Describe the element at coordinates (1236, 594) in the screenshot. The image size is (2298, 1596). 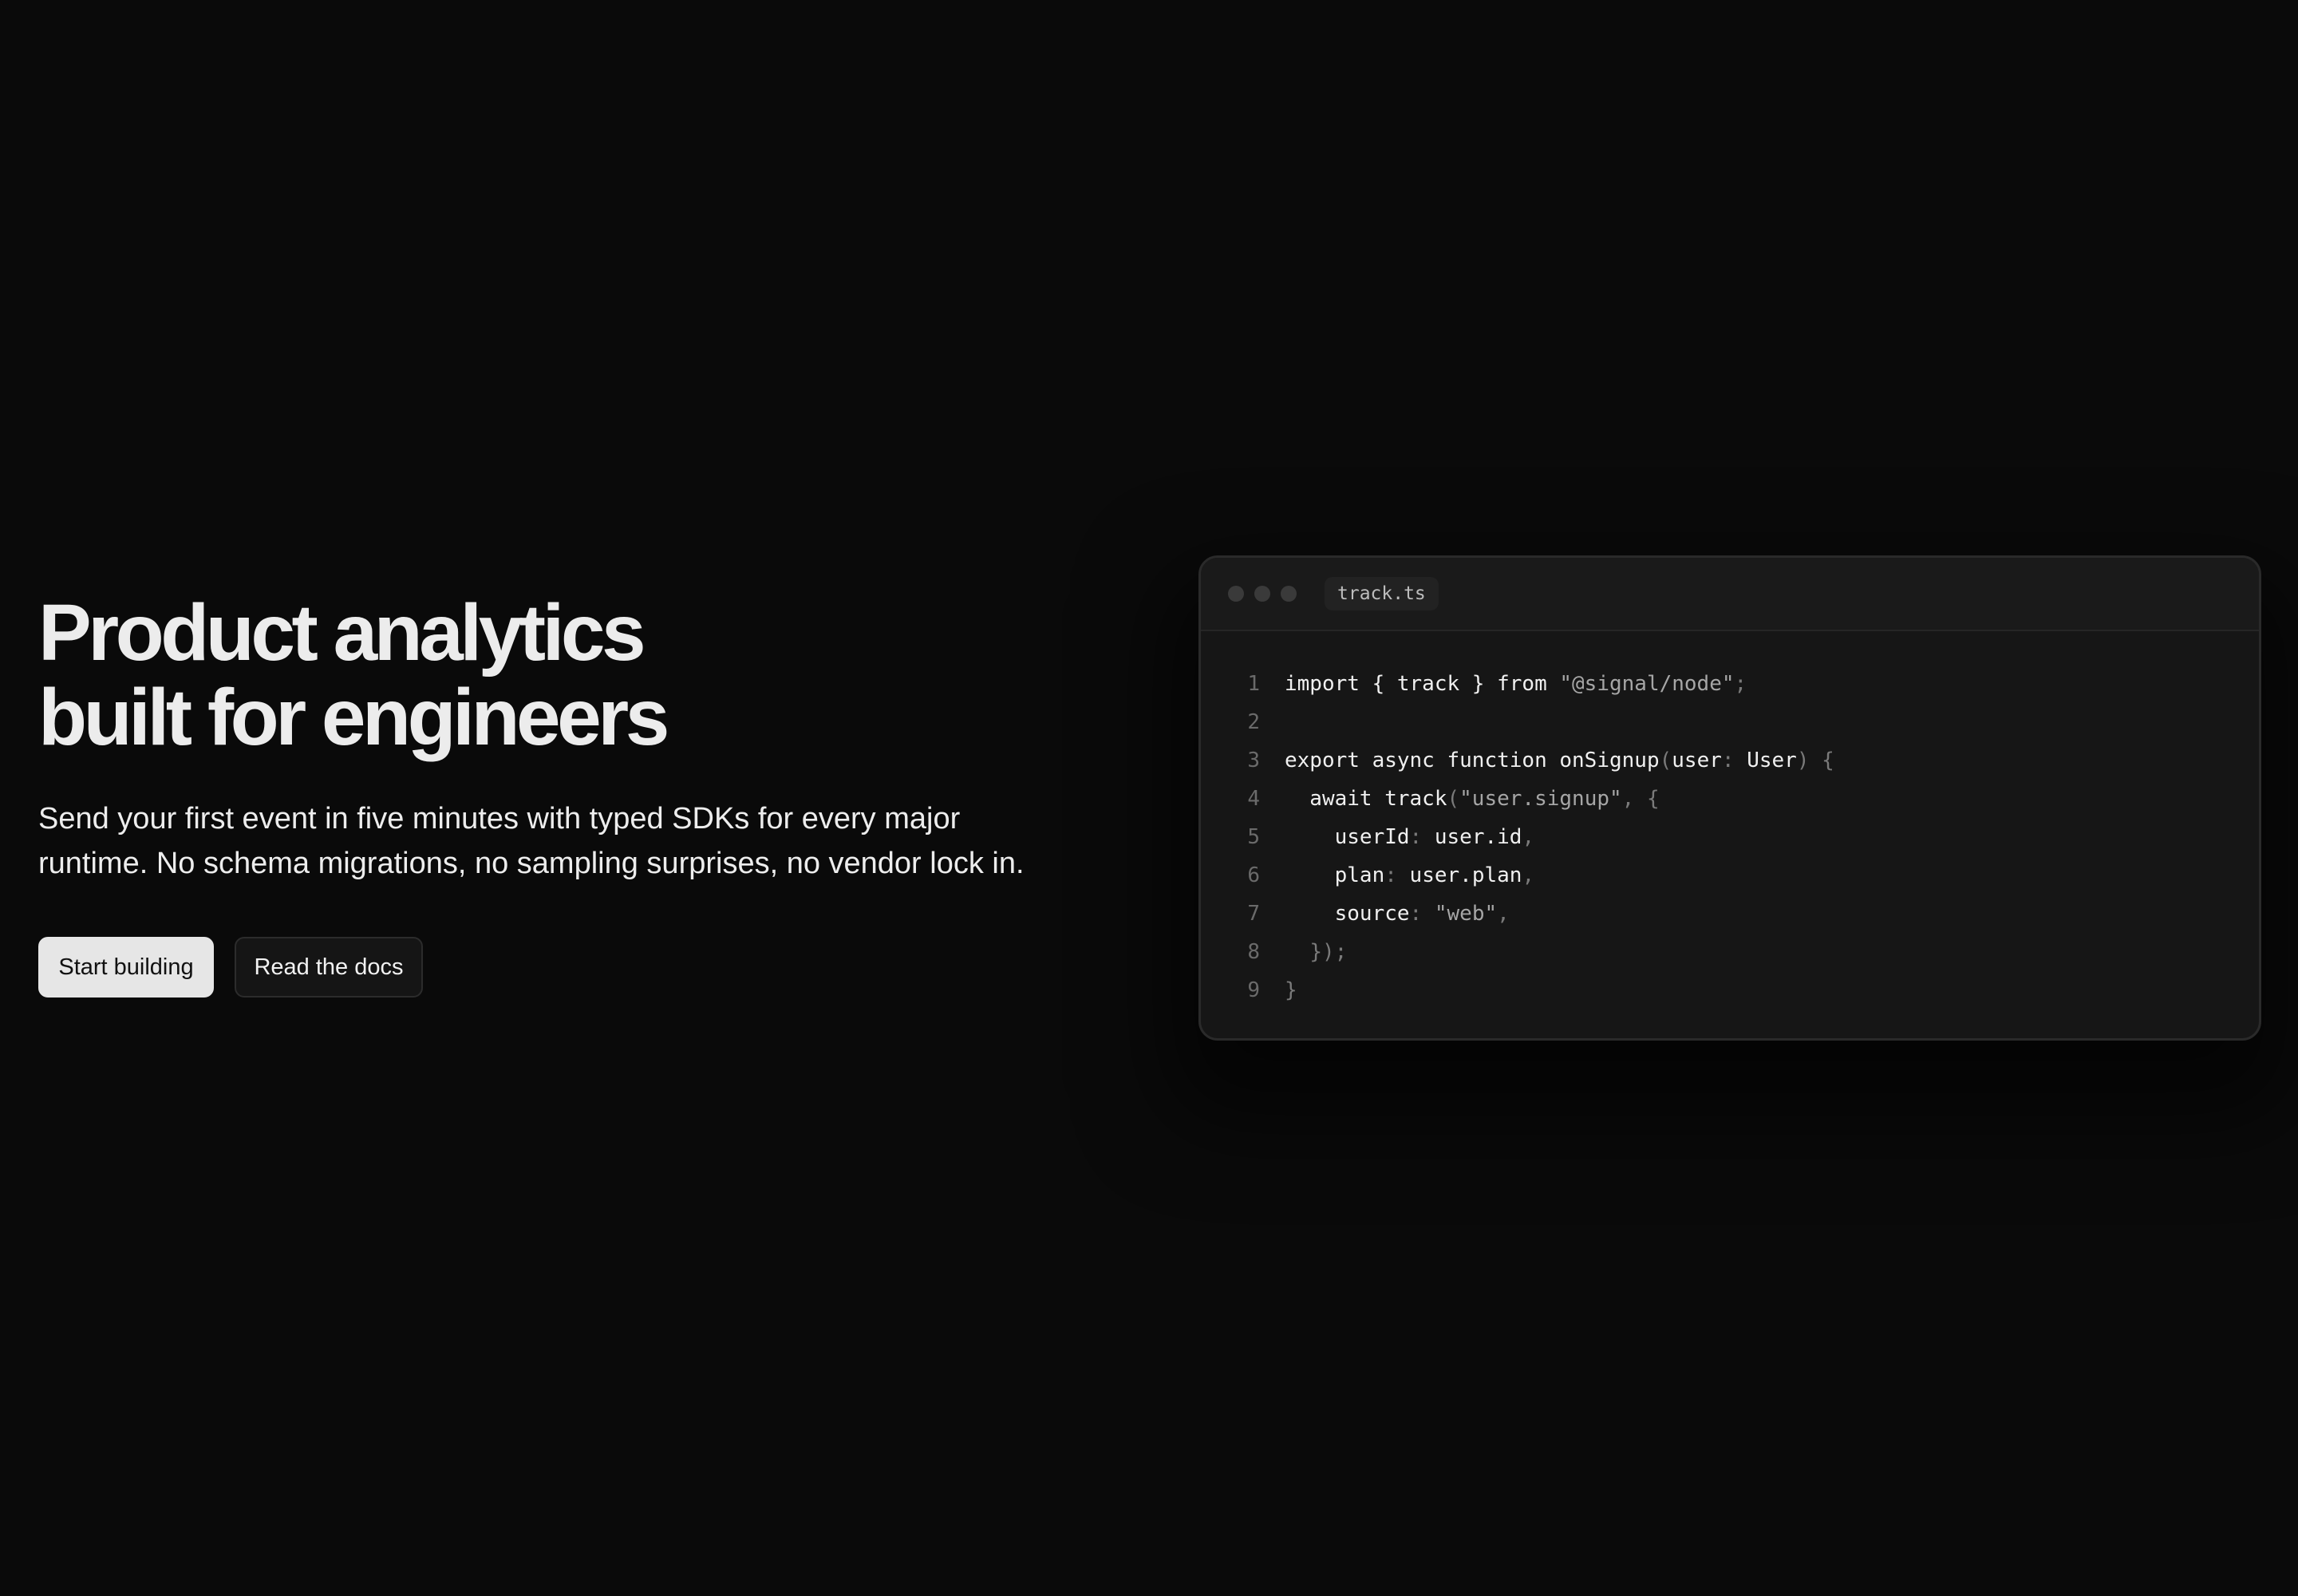
I see `window-close-dot-icon` at that location.